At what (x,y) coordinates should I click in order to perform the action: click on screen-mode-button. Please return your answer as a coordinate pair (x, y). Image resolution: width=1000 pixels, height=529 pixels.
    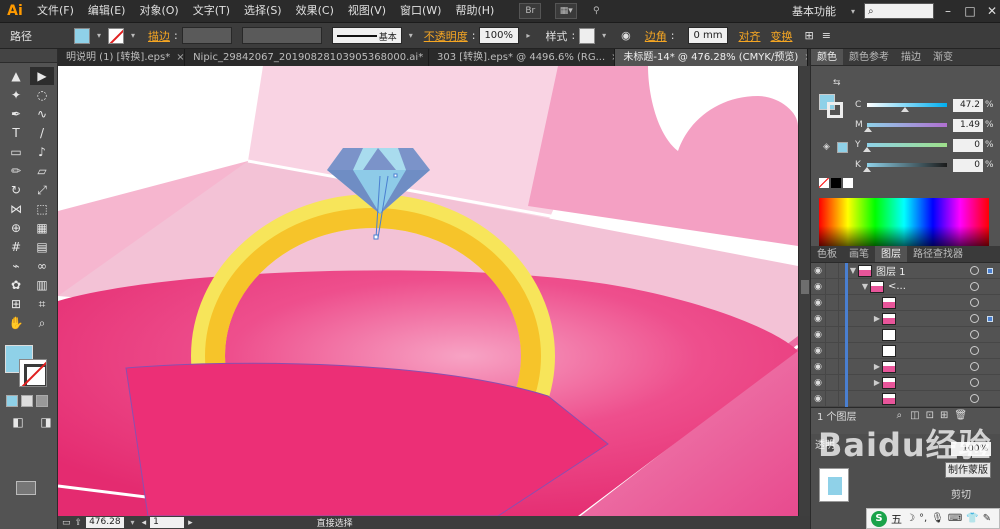
    Looking at the image, I should click on (26, 488).